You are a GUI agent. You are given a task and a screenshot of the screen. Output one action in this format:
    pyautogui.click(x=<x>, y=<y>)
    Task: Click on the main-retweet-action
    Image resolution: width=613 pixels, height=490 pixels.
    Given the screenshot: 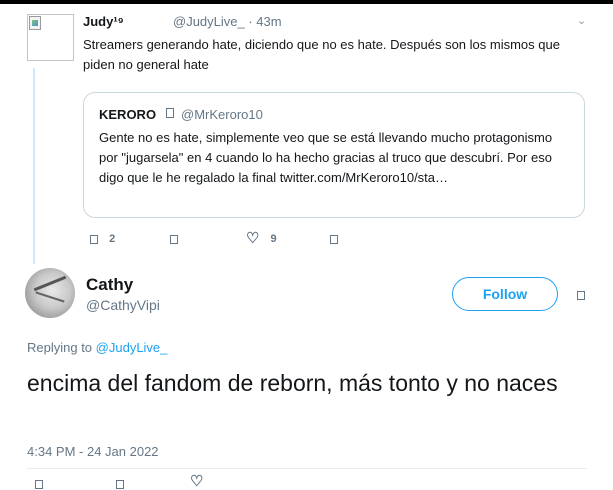 What is the action you would take?
    pyautogui.click(x=120, y=484)
    